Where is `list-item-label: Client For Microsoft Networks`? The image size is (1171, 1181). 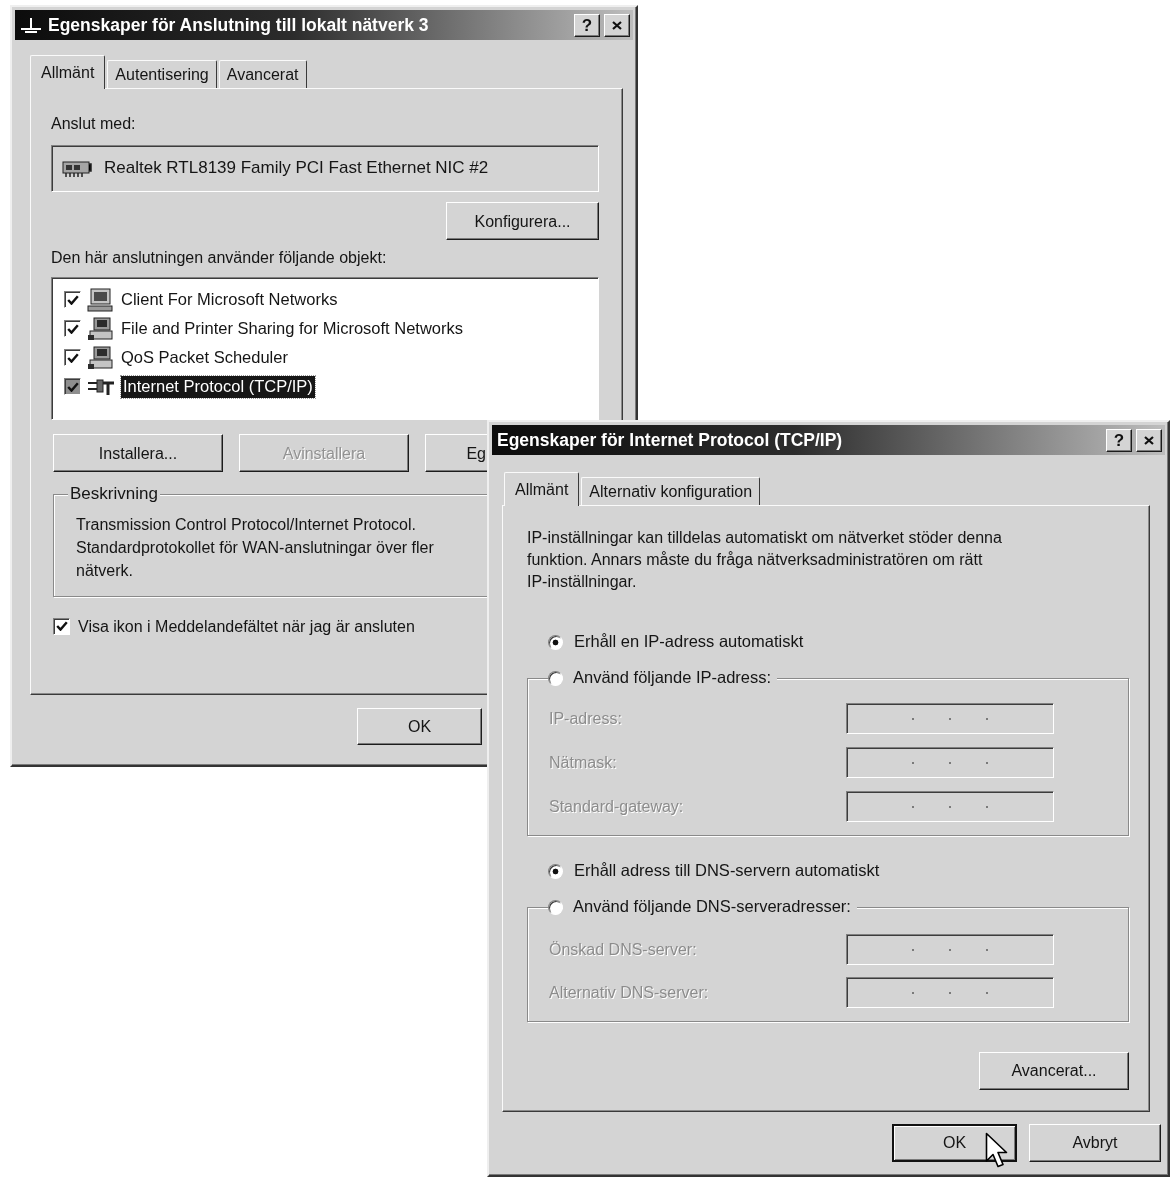 list-item-label: Client For Microsoft Networks is located at coordinates (229, 299).